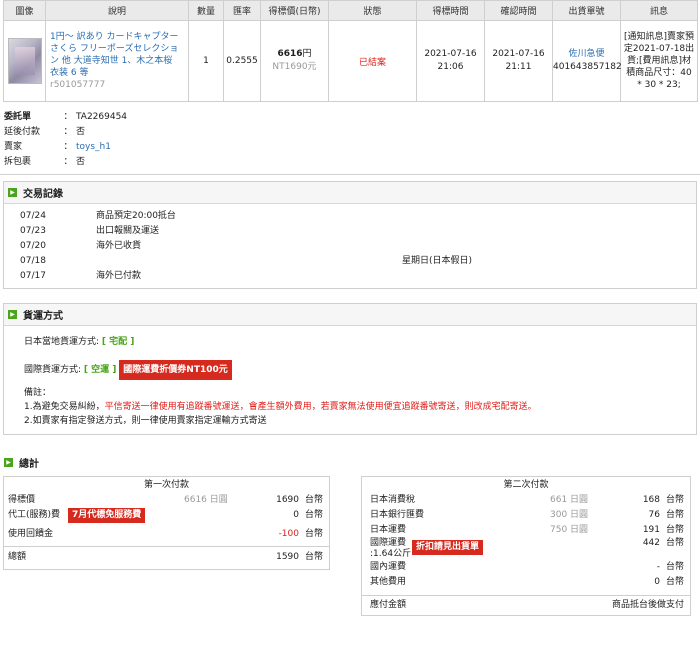 The width and height of the screenshot is (700, 645). I want to click on intl-shipping-label: 國際貨運方式:, so click(53, 370).